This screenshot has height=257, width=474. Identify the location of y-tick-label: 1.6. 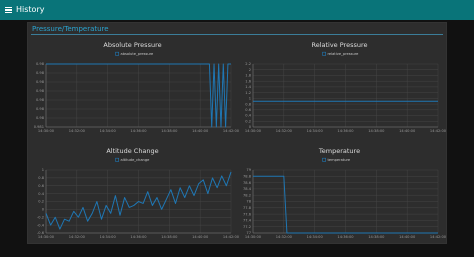
(248, 81).